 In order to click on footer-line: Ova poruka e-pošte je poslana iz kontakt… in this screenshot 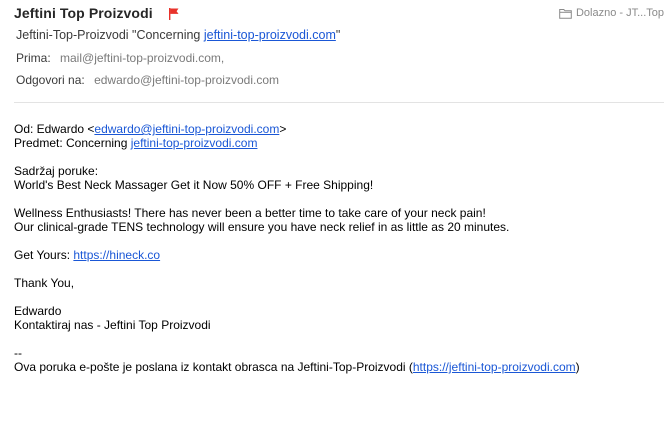, I will do `click(297, 367)`.